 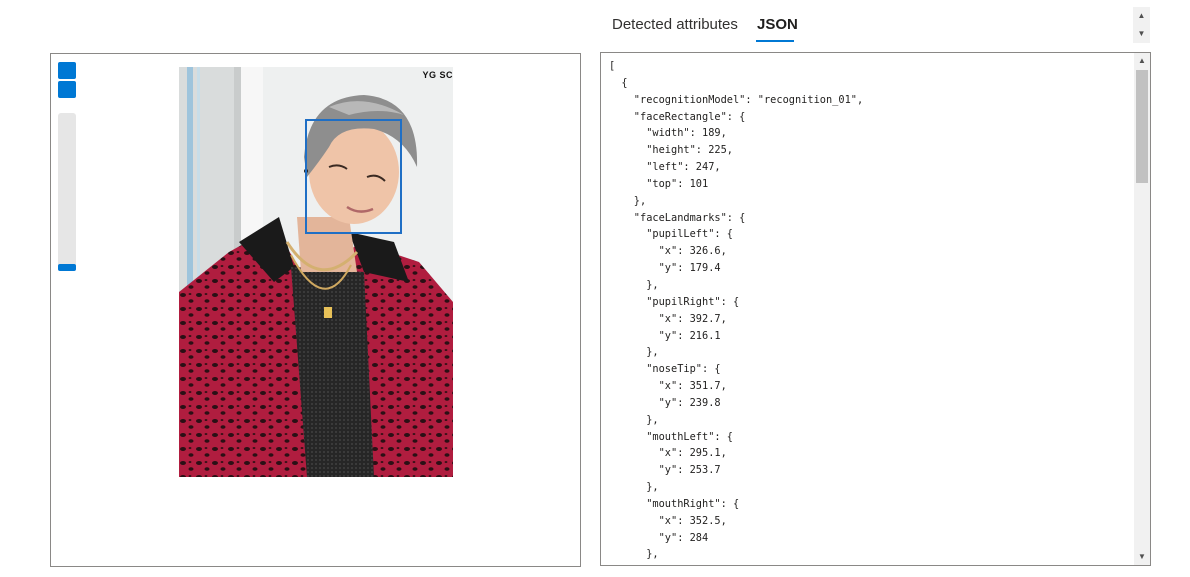 I want to click on active-tab-indicator, so click(x=775, y=41).